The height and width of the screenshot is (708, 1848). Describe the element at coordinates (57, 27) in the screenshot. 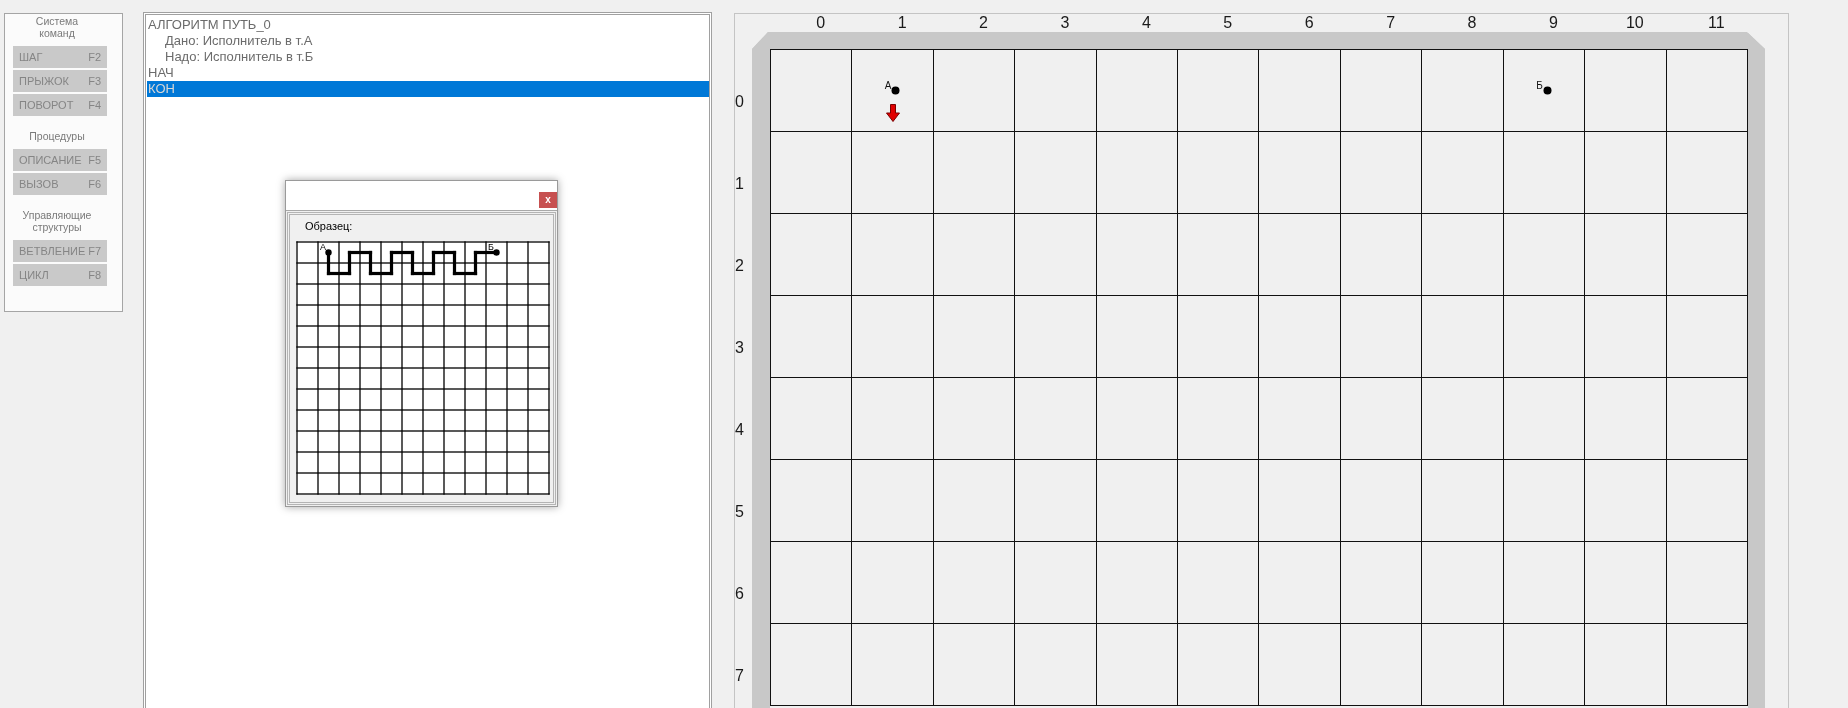

I see `group-title: Система команд` at that location.